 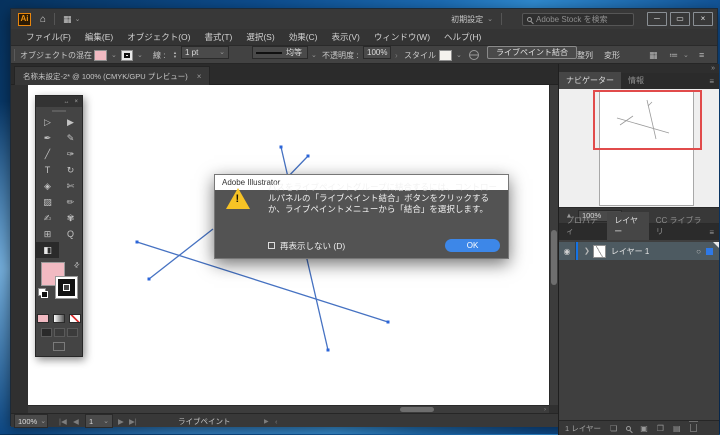 What do you see at coordinates (673, 55) in the screenshot?
I see `distribute-icon: ≔` at bounding box center [673, 55].